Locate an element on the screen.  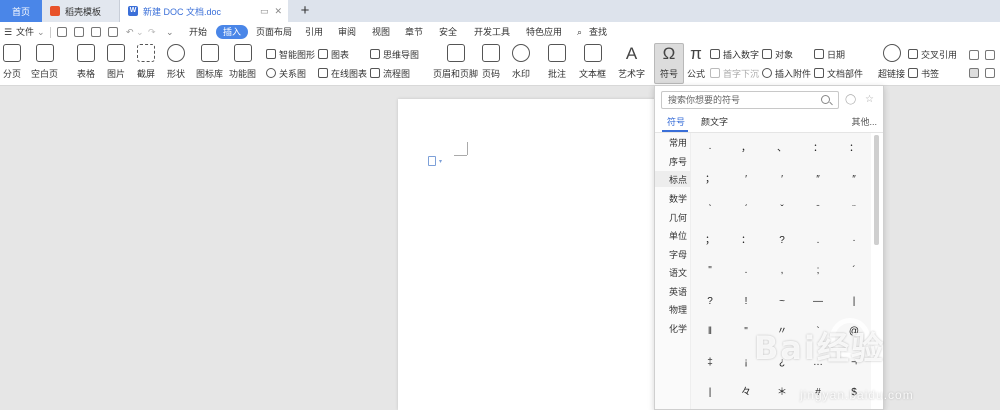
date-button: 日期 is located at coordinates (829, 54).